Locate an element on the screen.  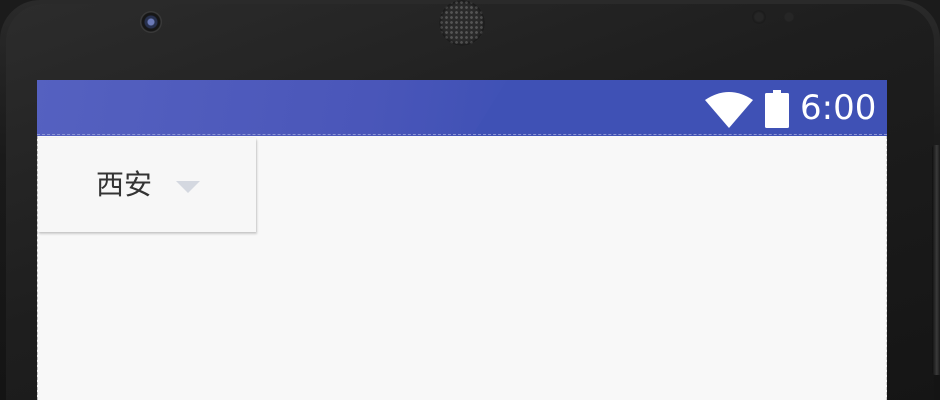
power-button is located at coordinates (936, 260).